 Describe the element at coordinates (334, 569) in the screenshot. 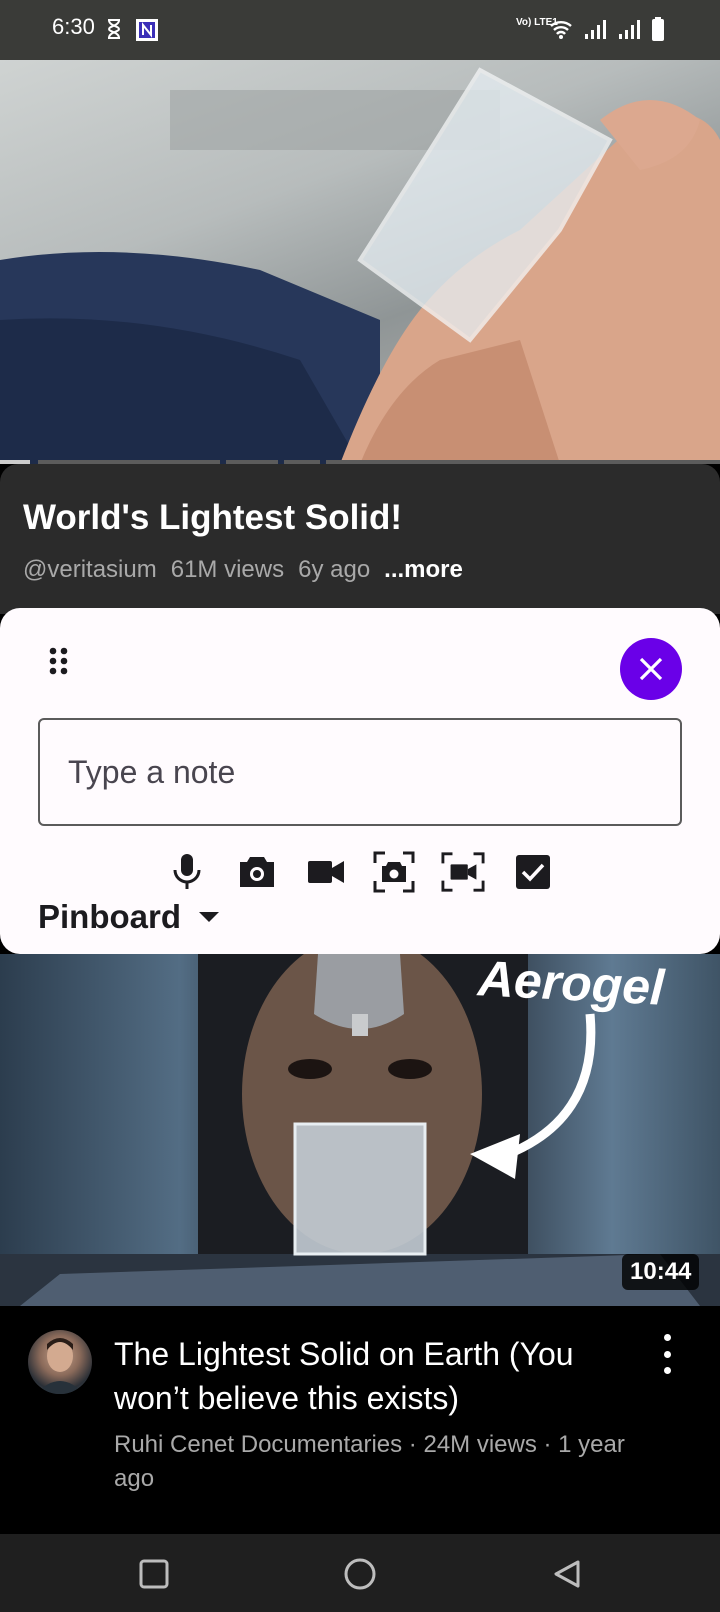

I see `upload-age: 6y ago` at that location.